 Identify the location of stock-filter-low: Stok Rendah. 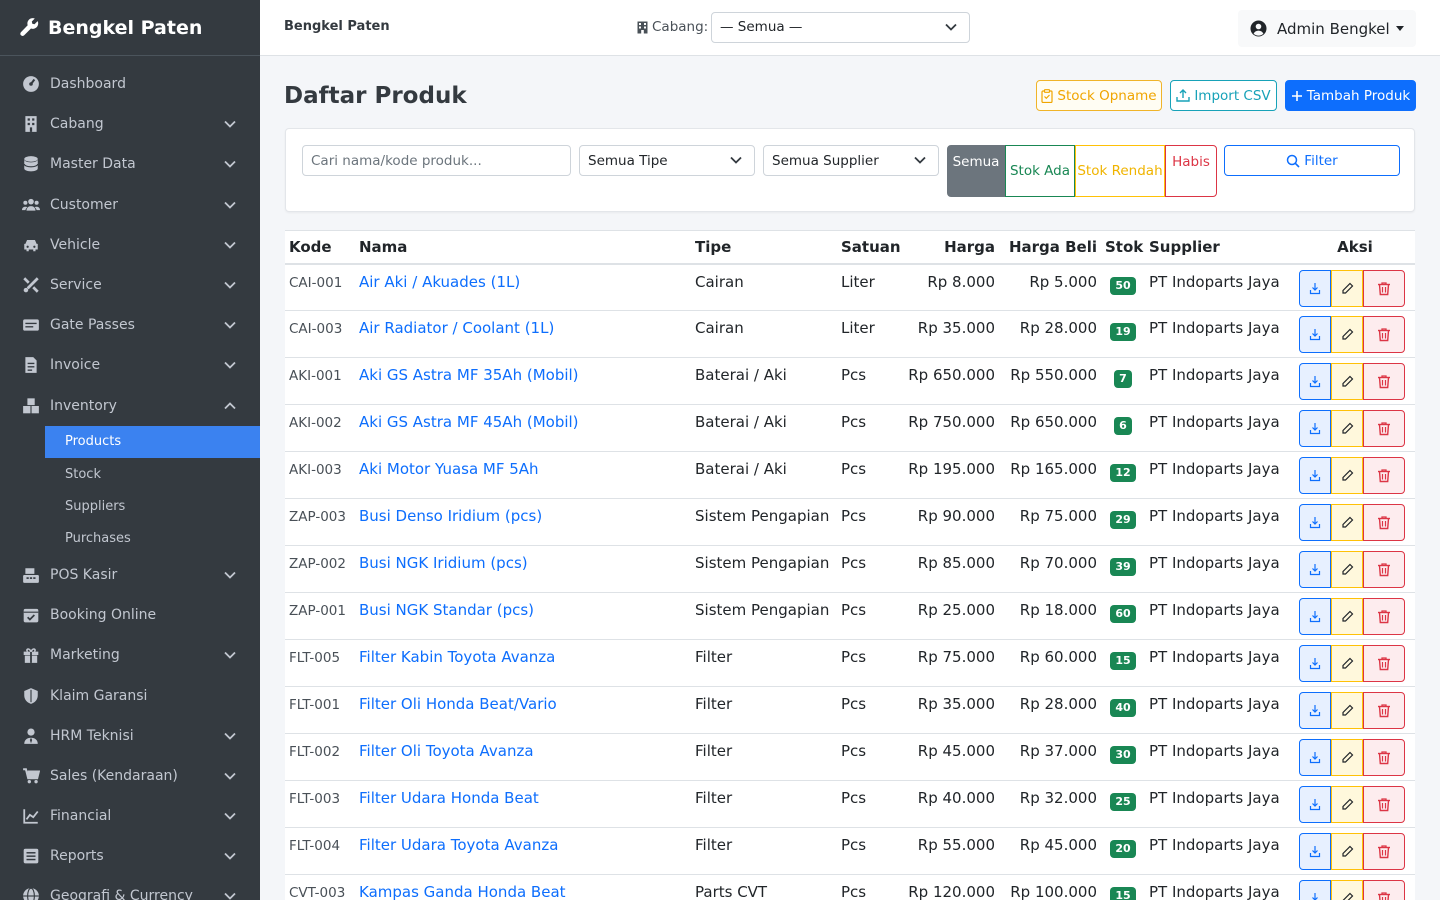
(1120, 171).